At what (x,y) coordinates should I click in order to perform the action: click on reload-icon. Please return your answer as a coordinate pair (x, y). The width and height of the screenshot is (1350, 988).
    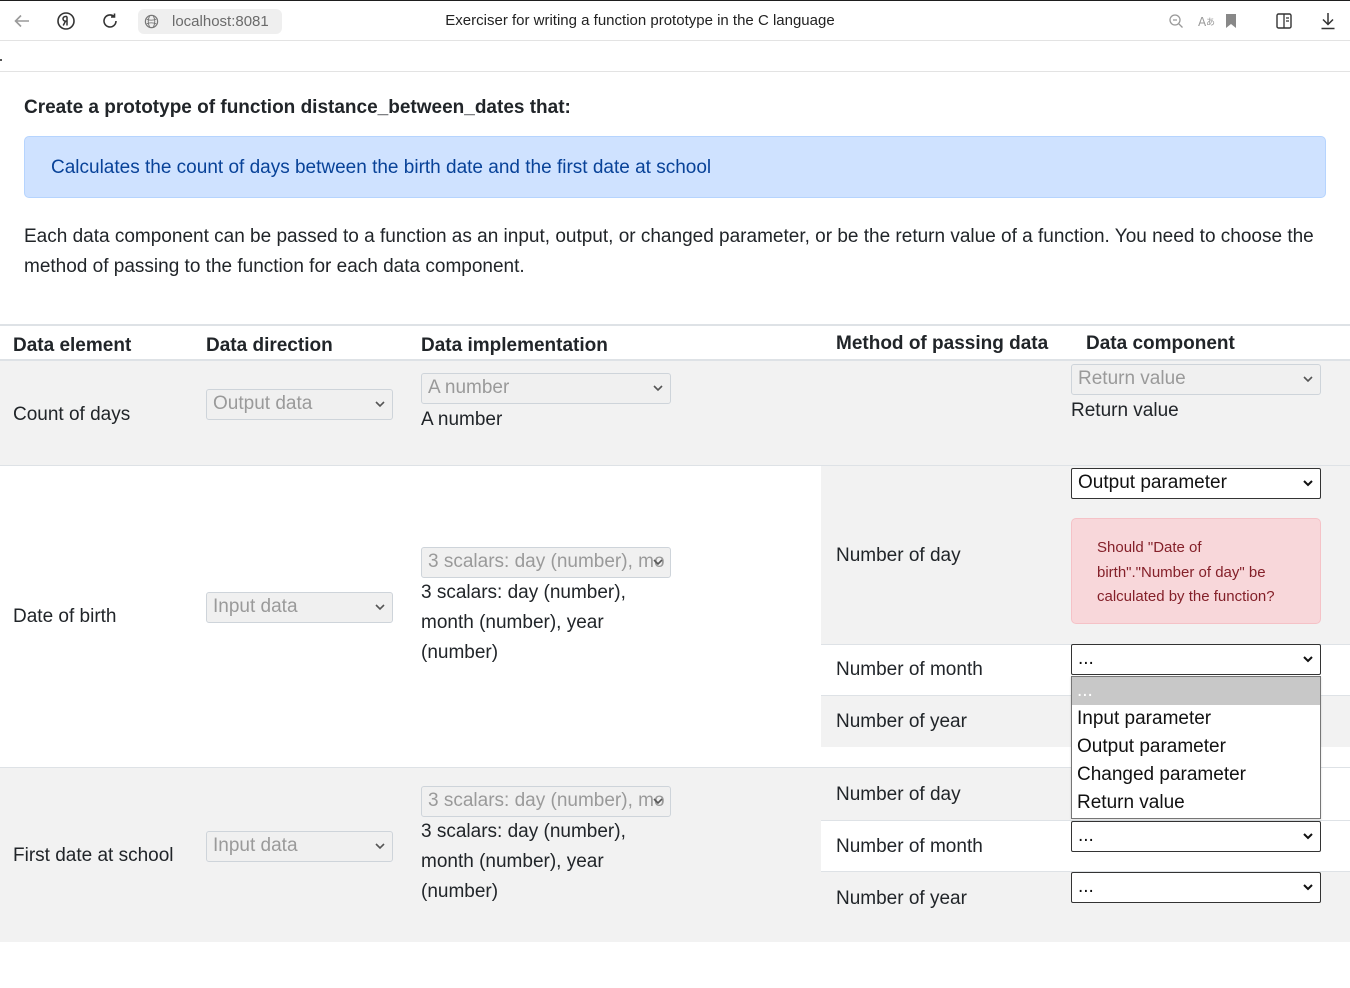
    Looking at the image, I should click on (110, 21).